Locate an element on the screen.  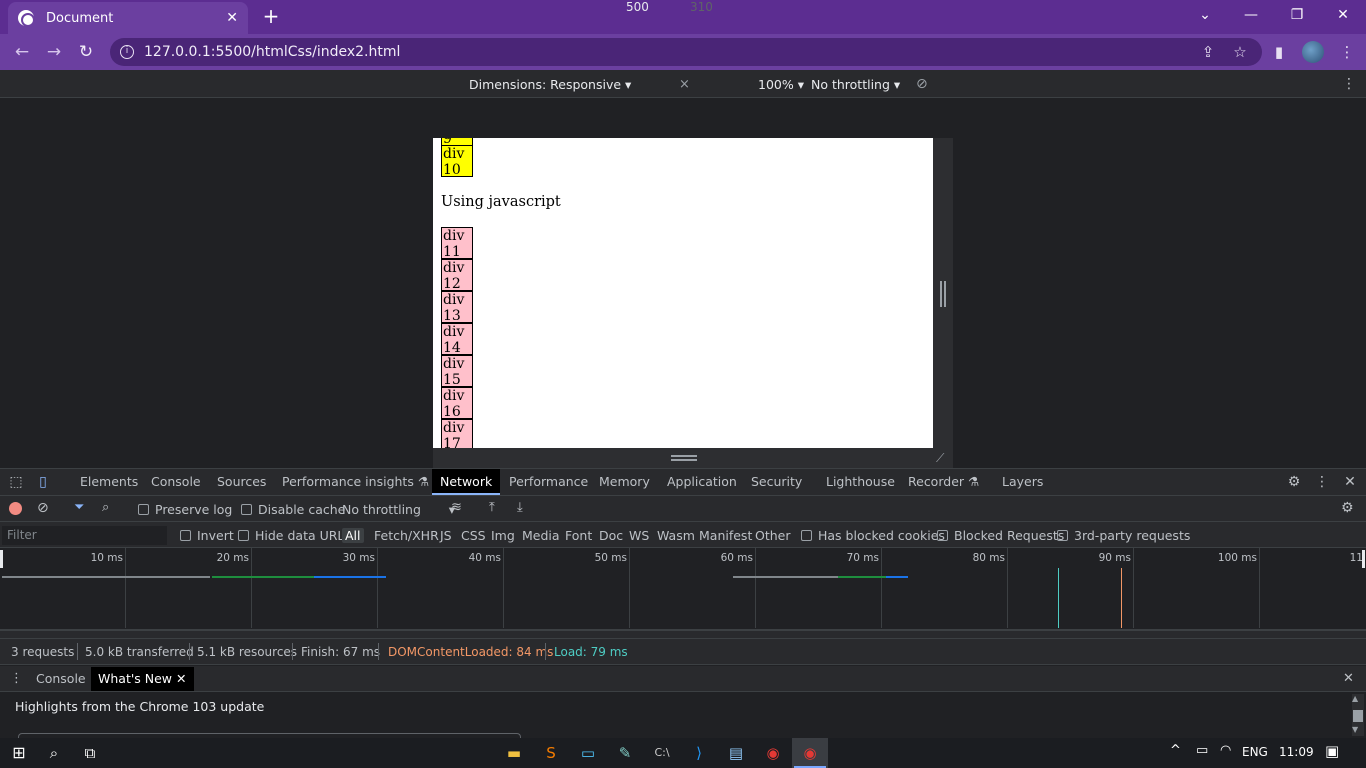
tab-memory: Memory is located at coordinates (624, 482).